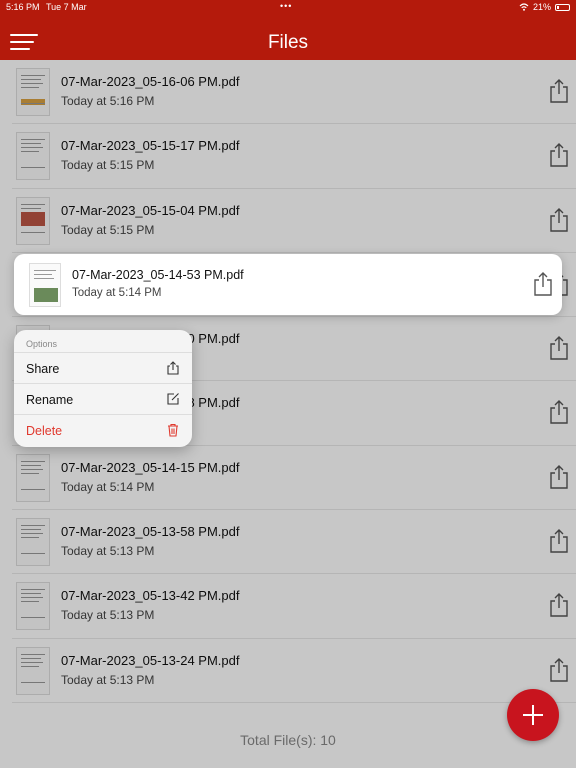 The image size is (576, 768). What do you see at coordinates (173, 399) in the screenshot?
I see `edit-icon` at bounding box center [173, 399].